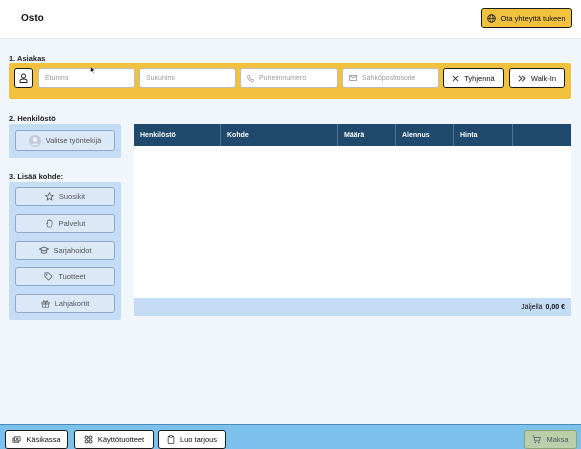 The width and height of the screenshot is (581, 449). What do you see at coordinates (43, 439) in the screenshot?
I see `cash-drawer-label: Käsikassa` at bounding box center [43, 439].